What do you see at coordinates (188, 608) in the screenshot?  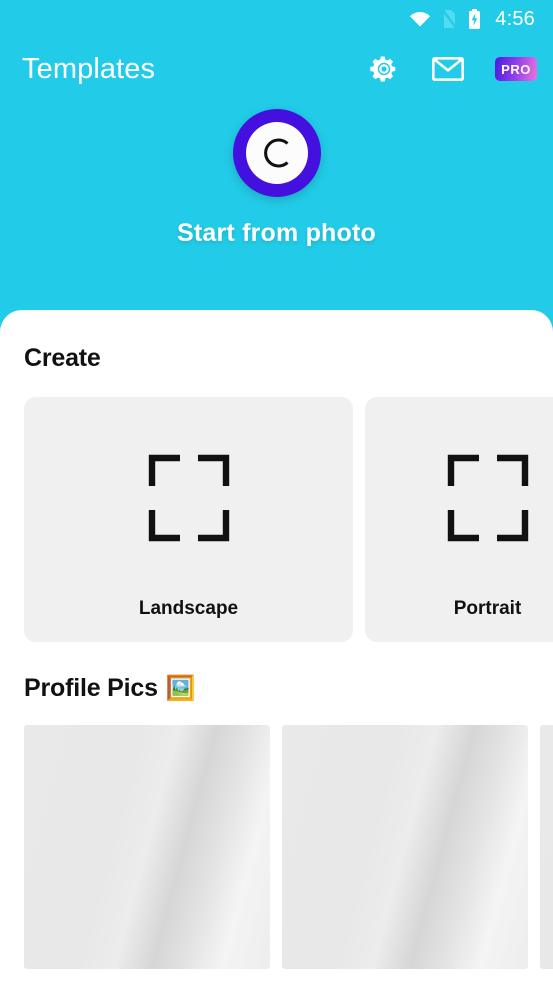 I see `create-card-label: Landscape` at bounding box center [188, 608].